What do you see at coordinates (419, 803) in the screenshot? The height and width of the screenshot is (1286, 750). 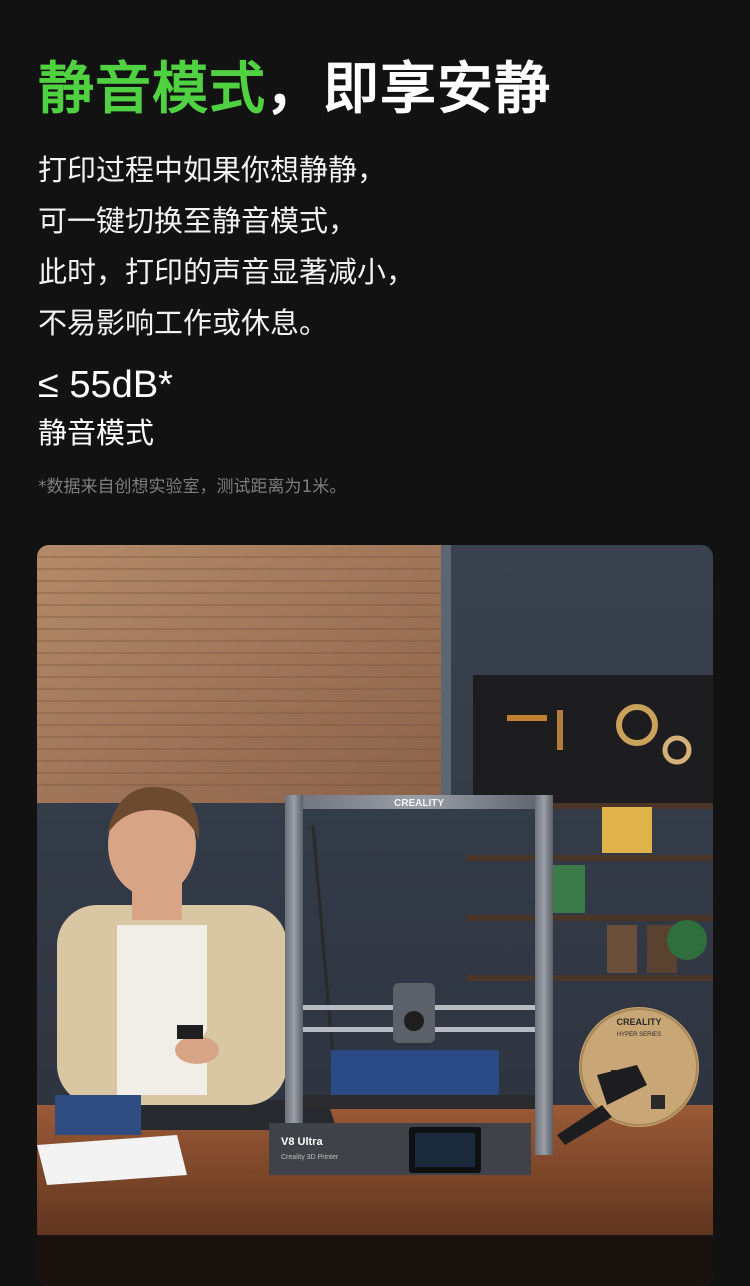 I see `printer-brand-label: CREALITY` at bounding box center [419, 803].